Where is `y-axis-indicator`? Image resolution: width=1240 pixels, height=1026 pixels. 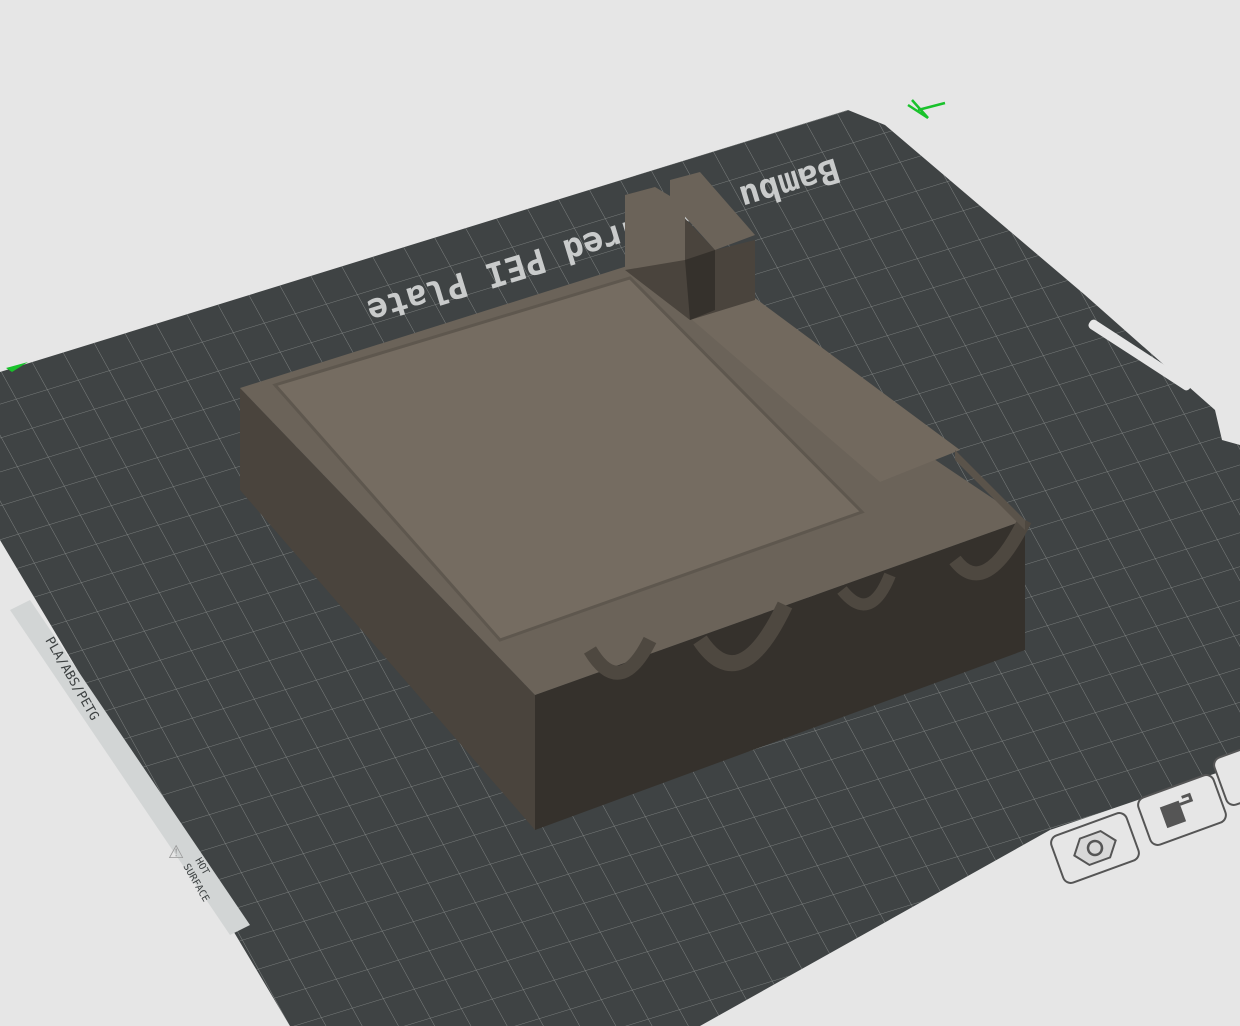 y-axis-indicator is located at coordinates (926, 109).